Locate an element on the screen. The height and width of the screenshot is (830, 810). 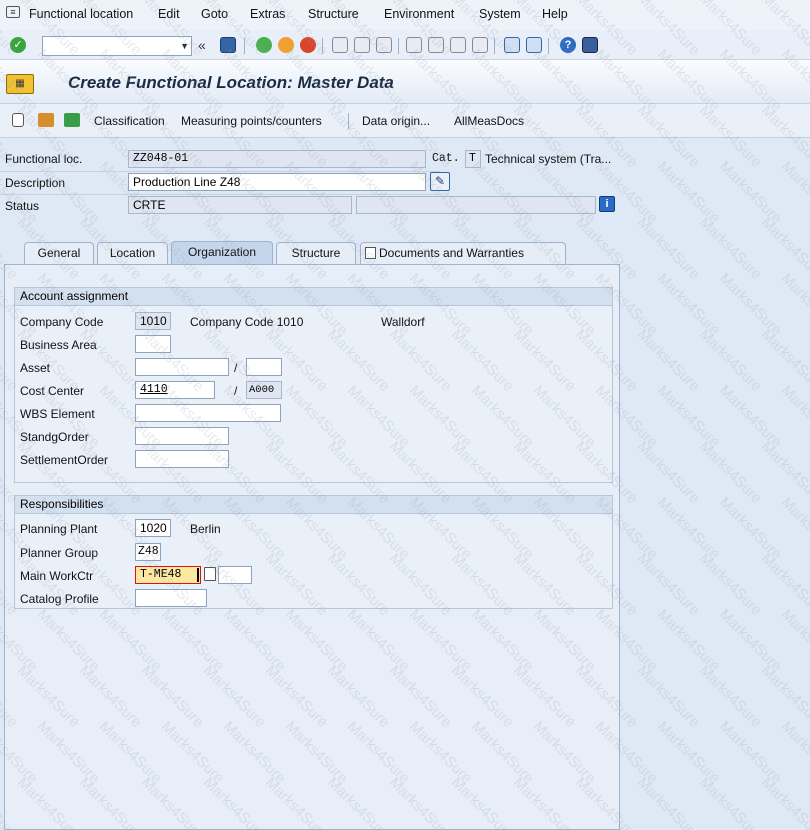
cancel-icon is located at coordinates (308, 45).